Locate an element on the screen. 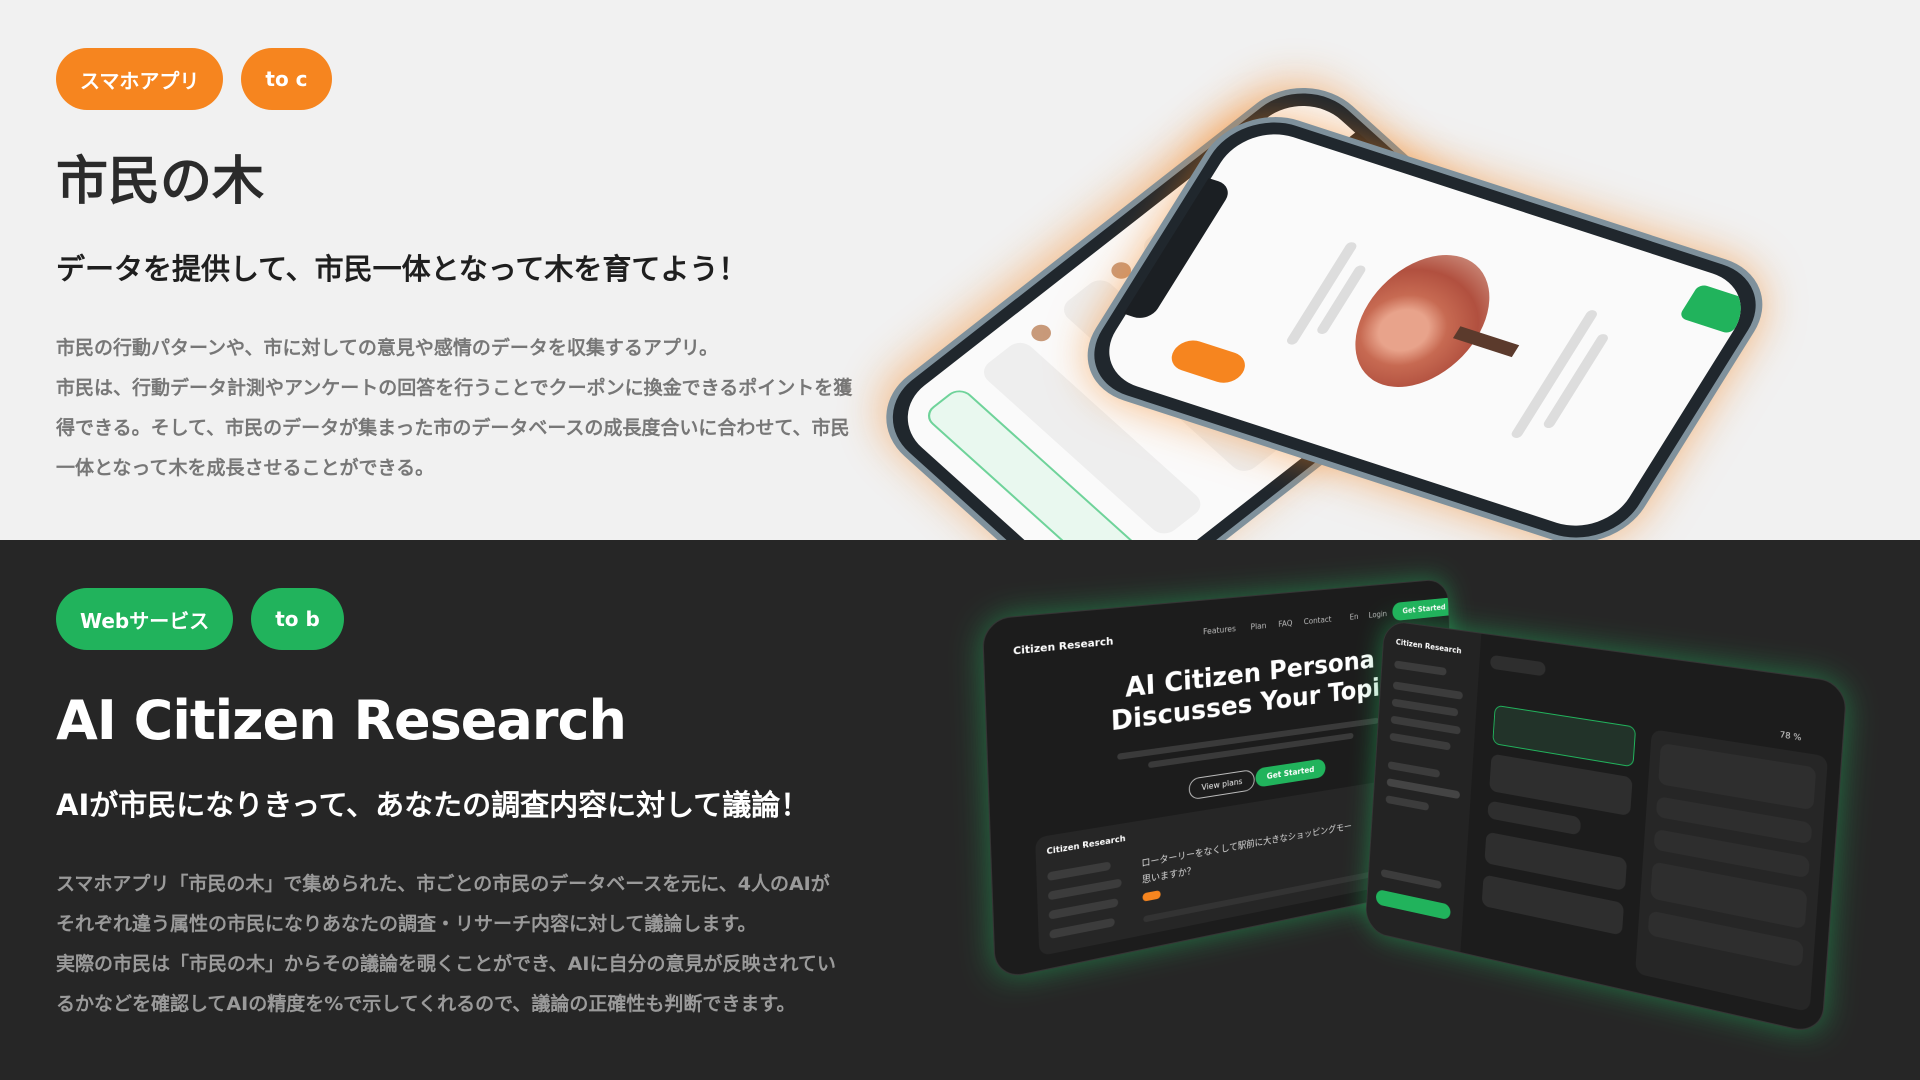 The height and width of the screenshot is (1080, 1920). mockup-nav-features: Features is located at coordinates (1219, 630).